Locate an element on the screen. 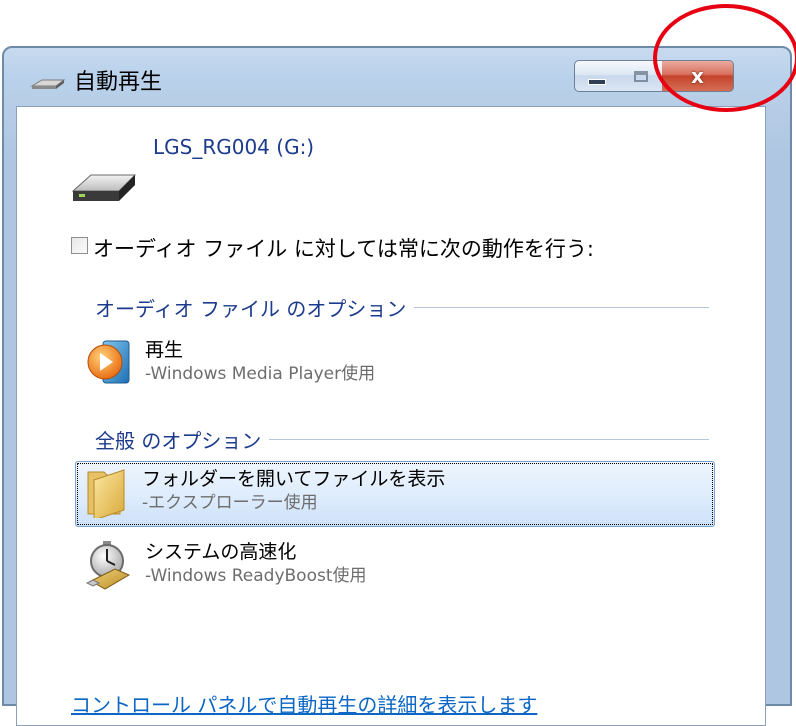  option-open-folder-title: フォルダーを開いてファイルを表示 is located at coordinates (294, 479).